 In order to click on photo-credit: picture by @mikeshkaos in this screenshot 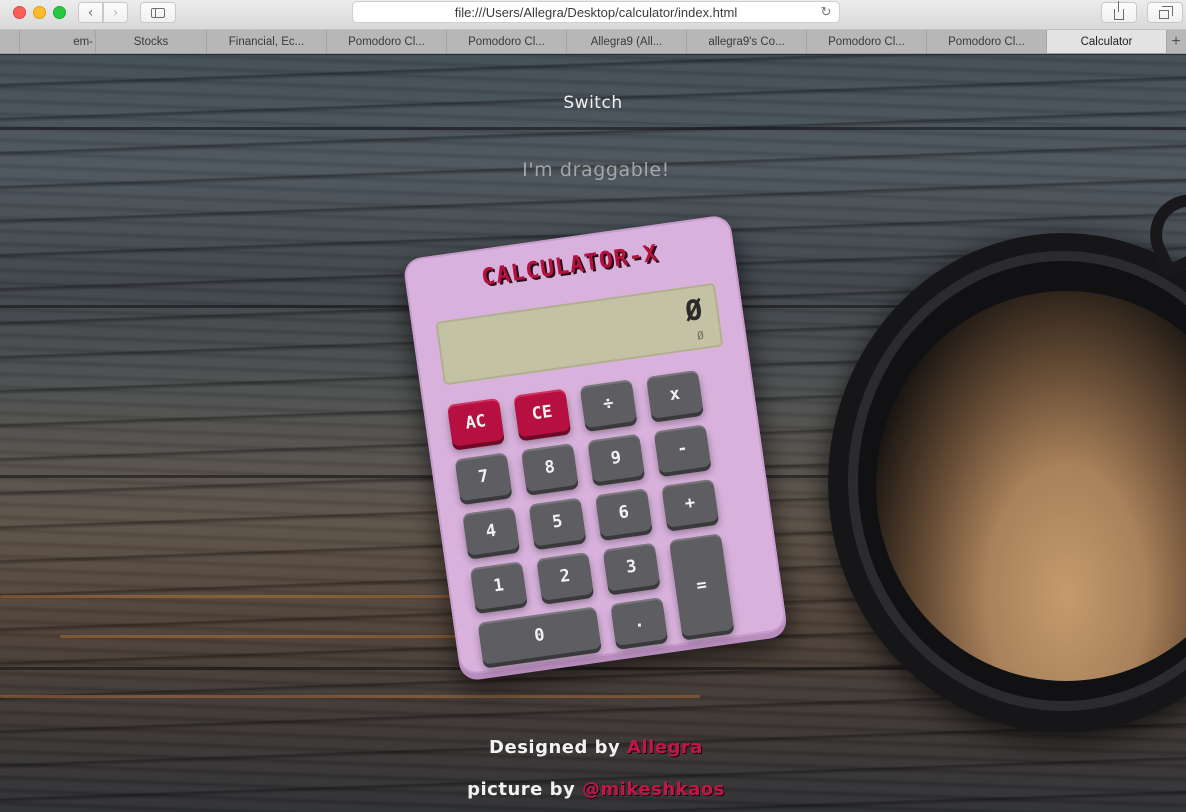, I will do `click(593, 789)`.